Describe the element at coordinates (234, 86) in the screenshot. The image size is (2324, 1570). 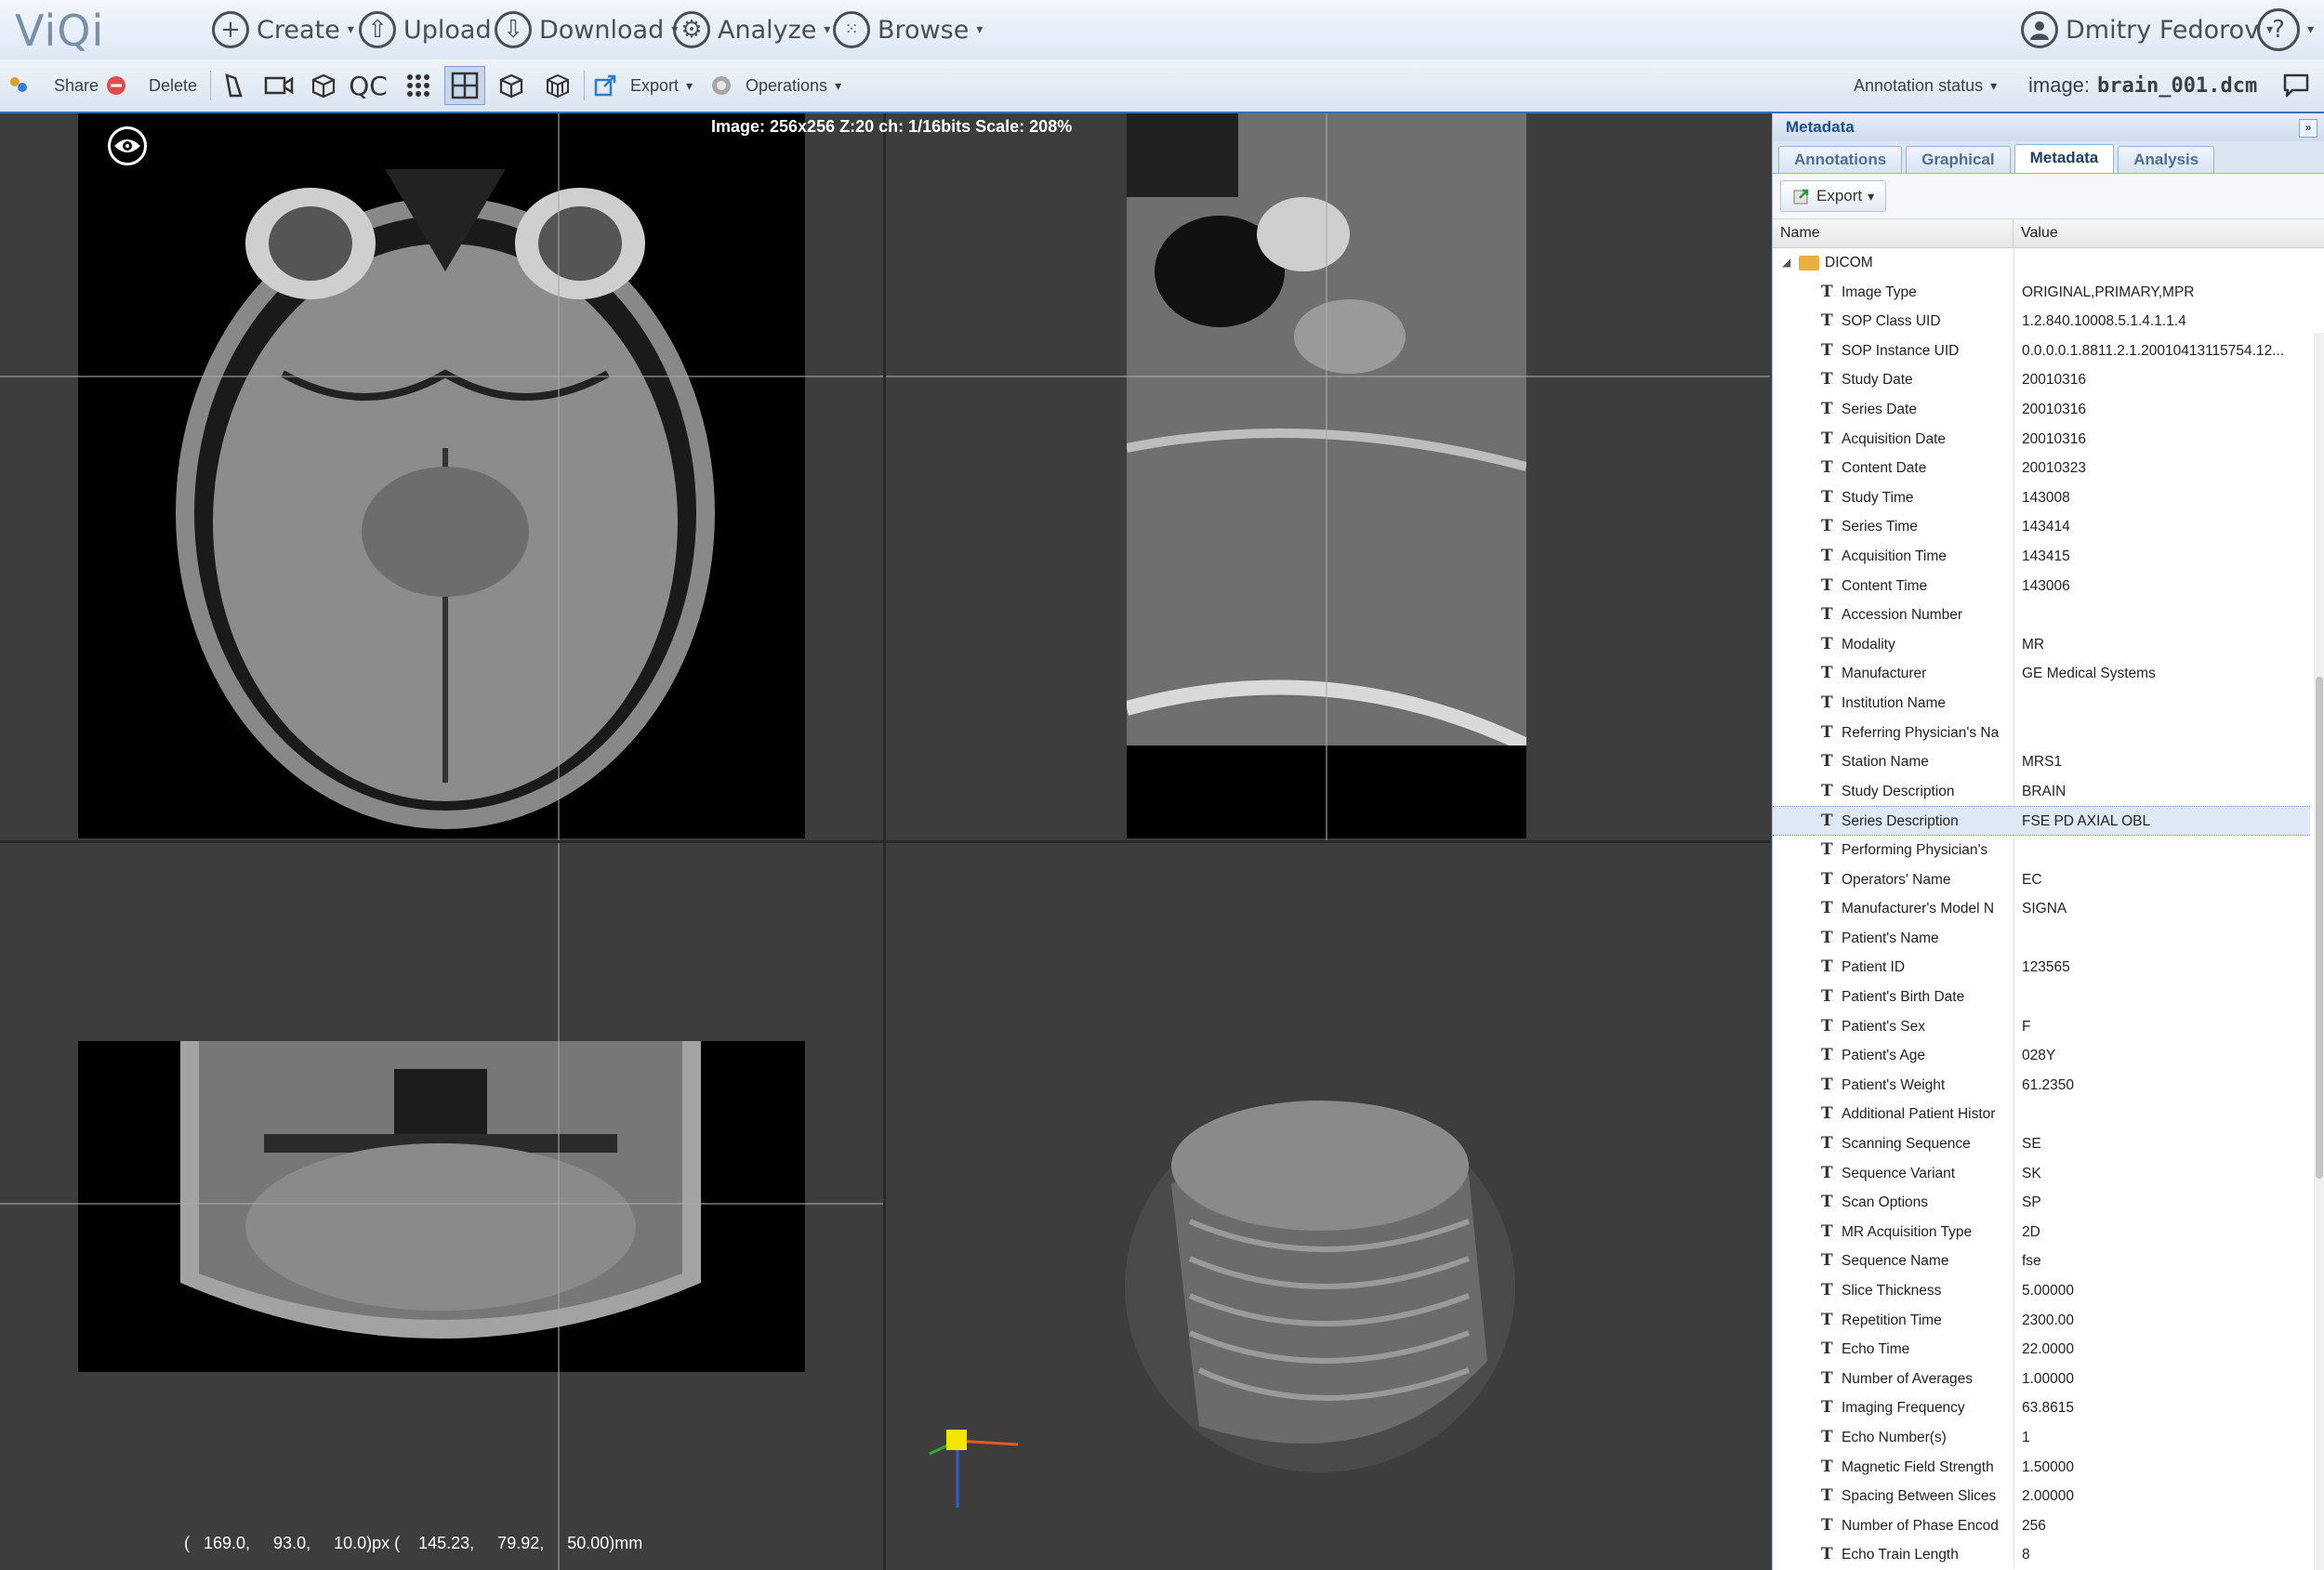
I see `2d-view-icon` at that location.